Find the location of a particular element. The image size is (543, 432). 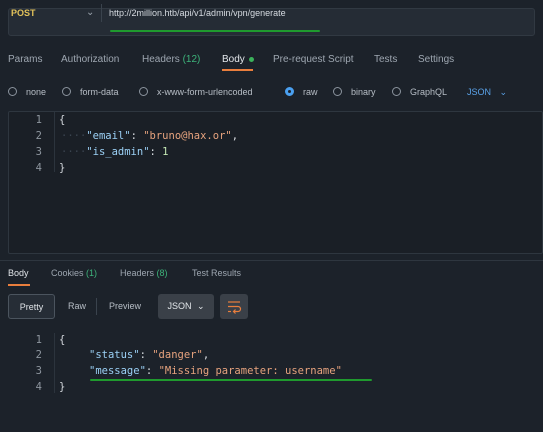

tab-prerequest-script: Pre-request Script is located at coordinates (313, 59).